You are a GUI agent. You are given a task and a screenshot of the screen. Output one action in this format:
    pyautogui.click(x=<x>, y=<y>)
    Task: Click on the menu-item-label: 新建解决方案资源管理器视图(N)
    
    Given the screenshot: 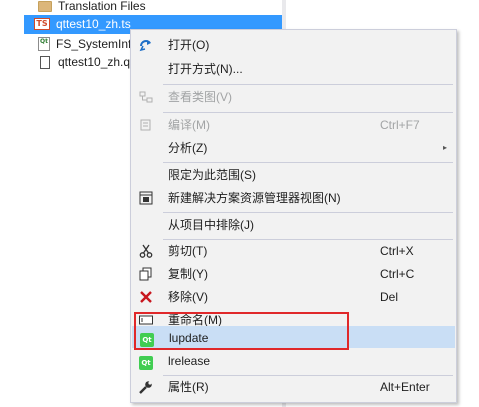 What is the action you would take?
    pyautogui.click(x=254, y=198)
    